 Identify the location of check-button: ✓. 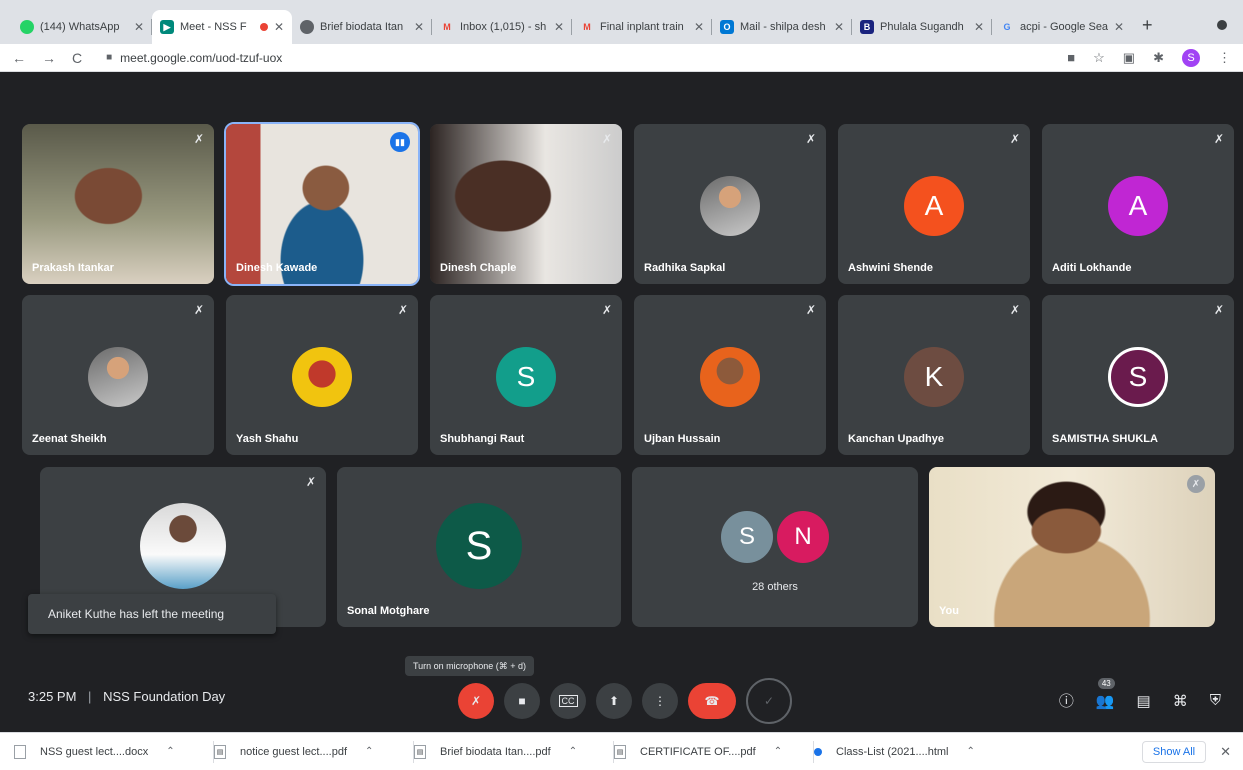
(769, 701).